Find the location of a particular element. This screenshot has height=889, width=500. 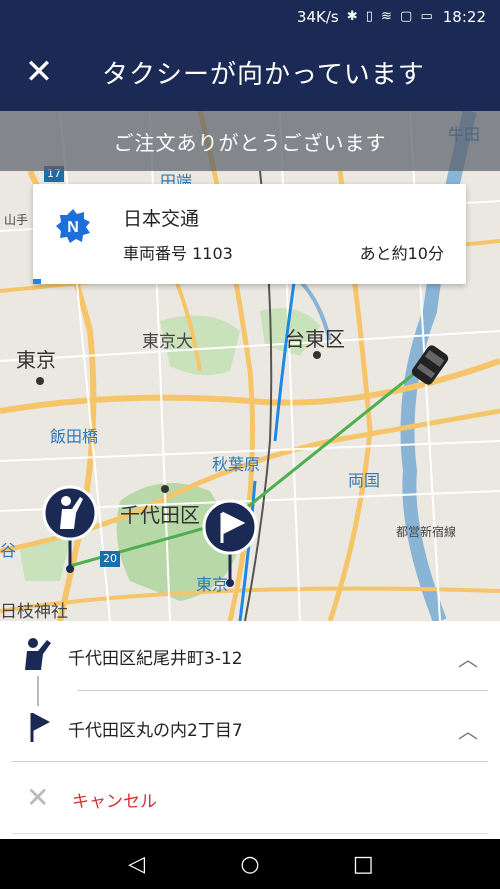

map-label-taito: 台東区 is located at coordinates (315, 339).